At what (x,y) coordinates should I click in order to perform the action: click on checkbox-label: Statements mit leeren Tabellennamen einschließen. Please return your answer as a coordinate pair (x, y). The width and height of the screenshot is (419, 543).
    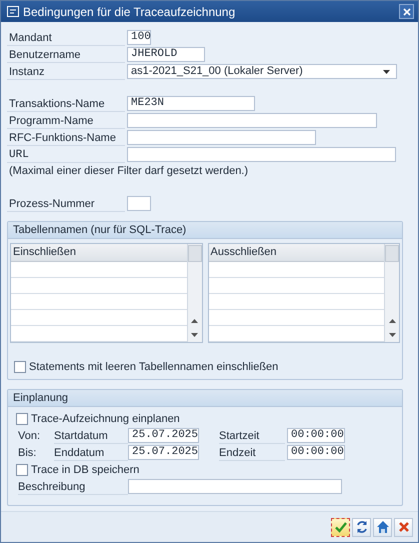
    Looking at the image, I should click on (153, 366).